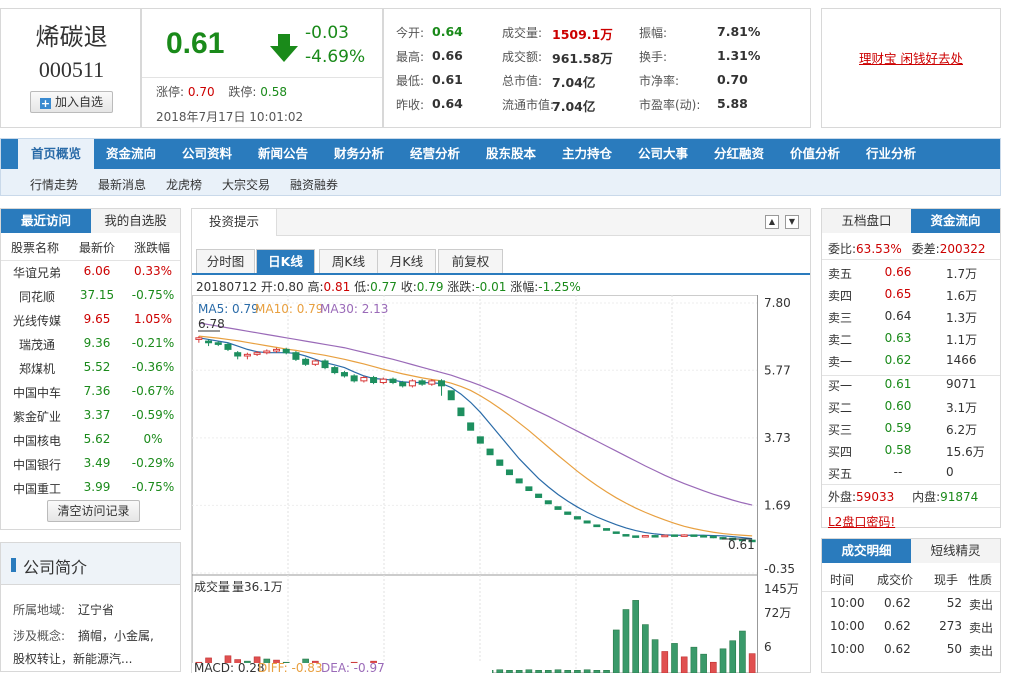  What do you see at coordinates (406, 261) in the screenshot?
I see `chart-tab: 月K线` at bounding box center [406, 261].